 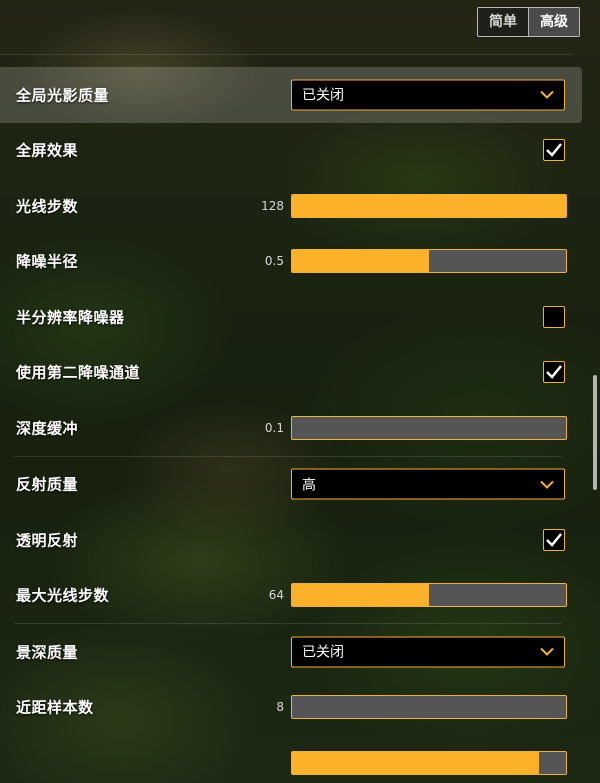 I want to click on half-res-denoiser-label: 半分辨率降噪器, so click(x=70, y=317).